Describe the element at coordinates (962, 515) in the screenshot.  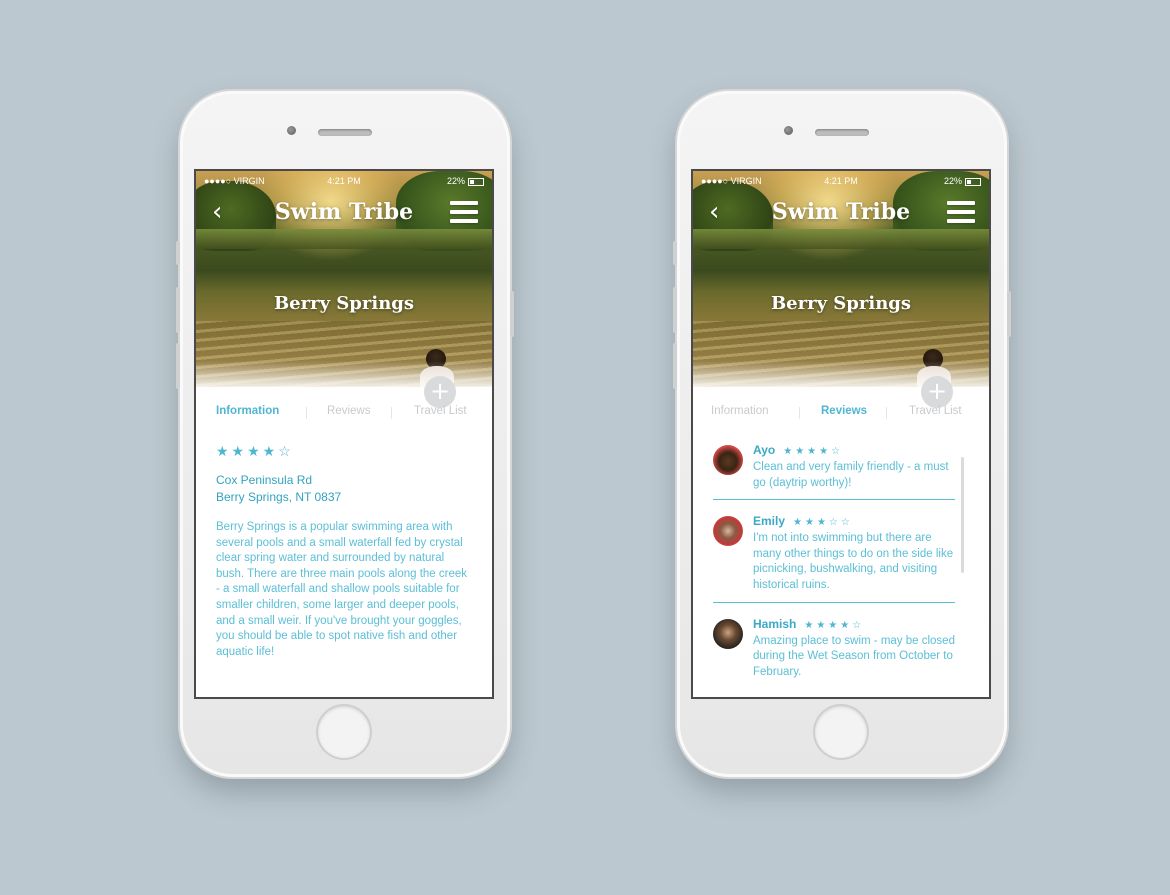
I see `scrollbar` at that location.